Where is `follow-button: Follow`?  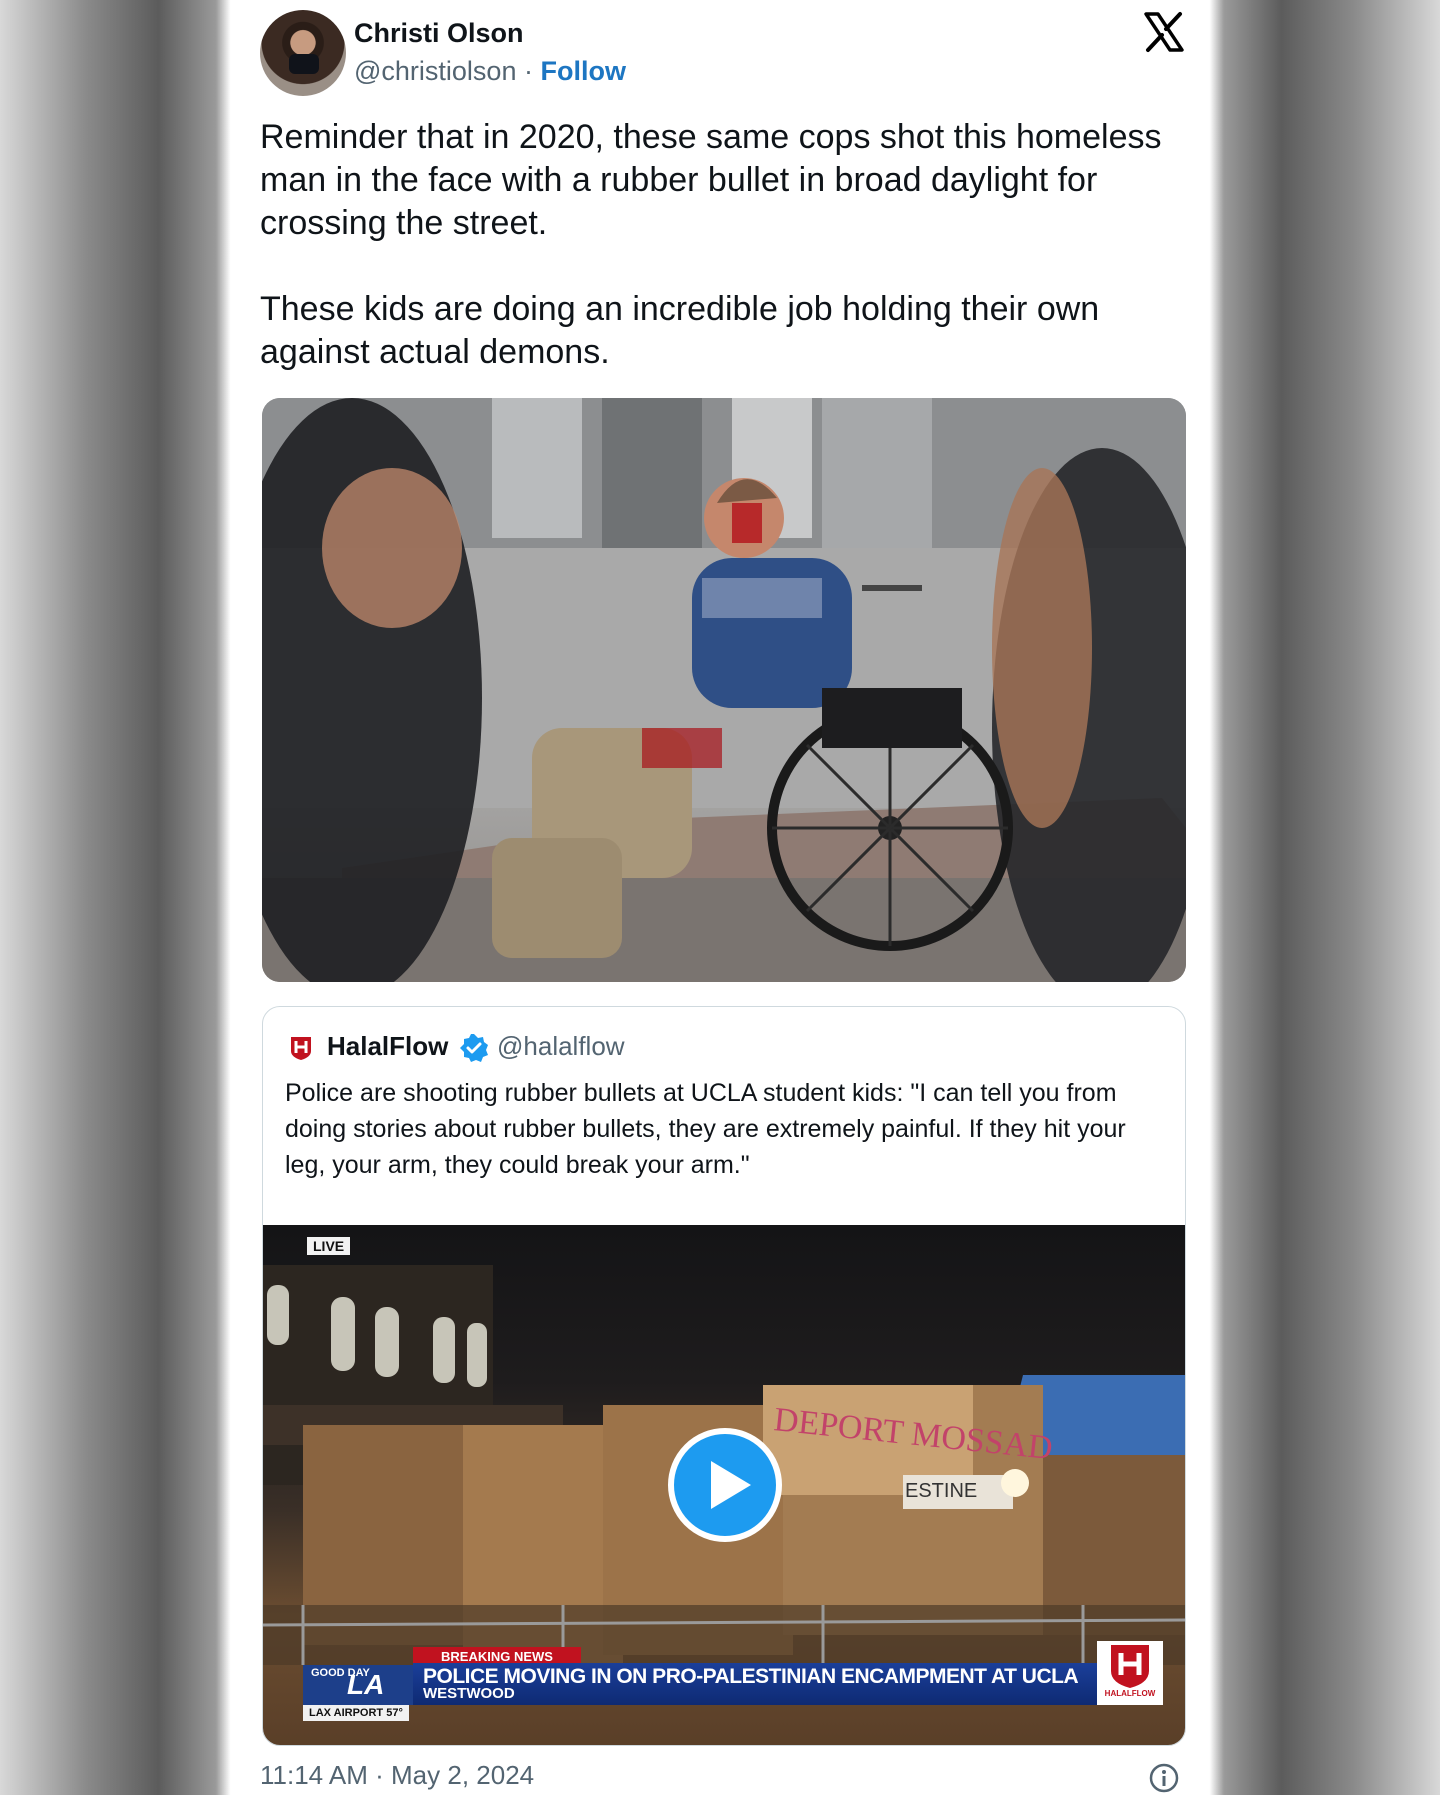 follow-button: Follow is located at coordinates (583, 71).